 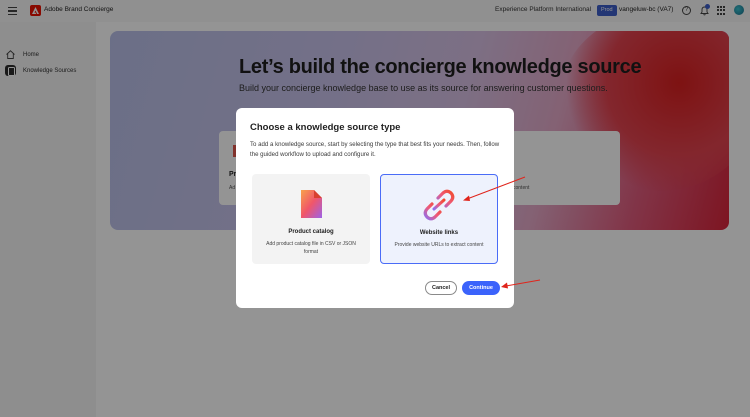 What do you see at coordinates (439, 205) in the screenshot?
I see `link-icon` at bounding box center [439, 205].